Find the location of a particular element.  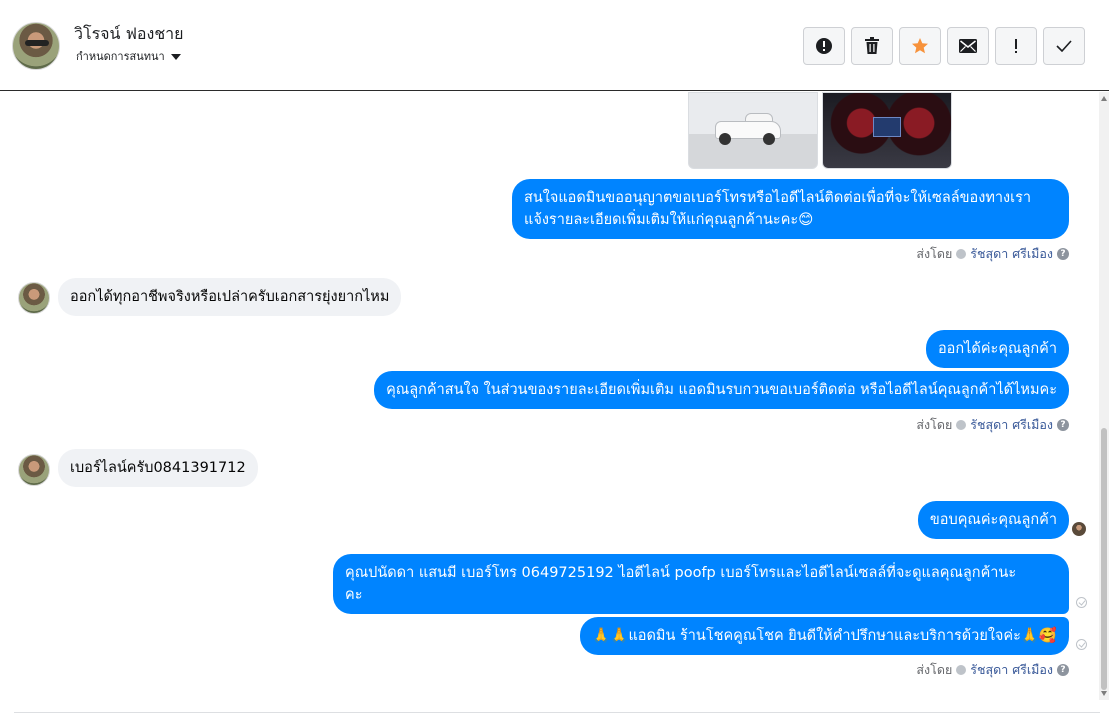

vertical-scrollbar is located at coordinates (1104, 396).